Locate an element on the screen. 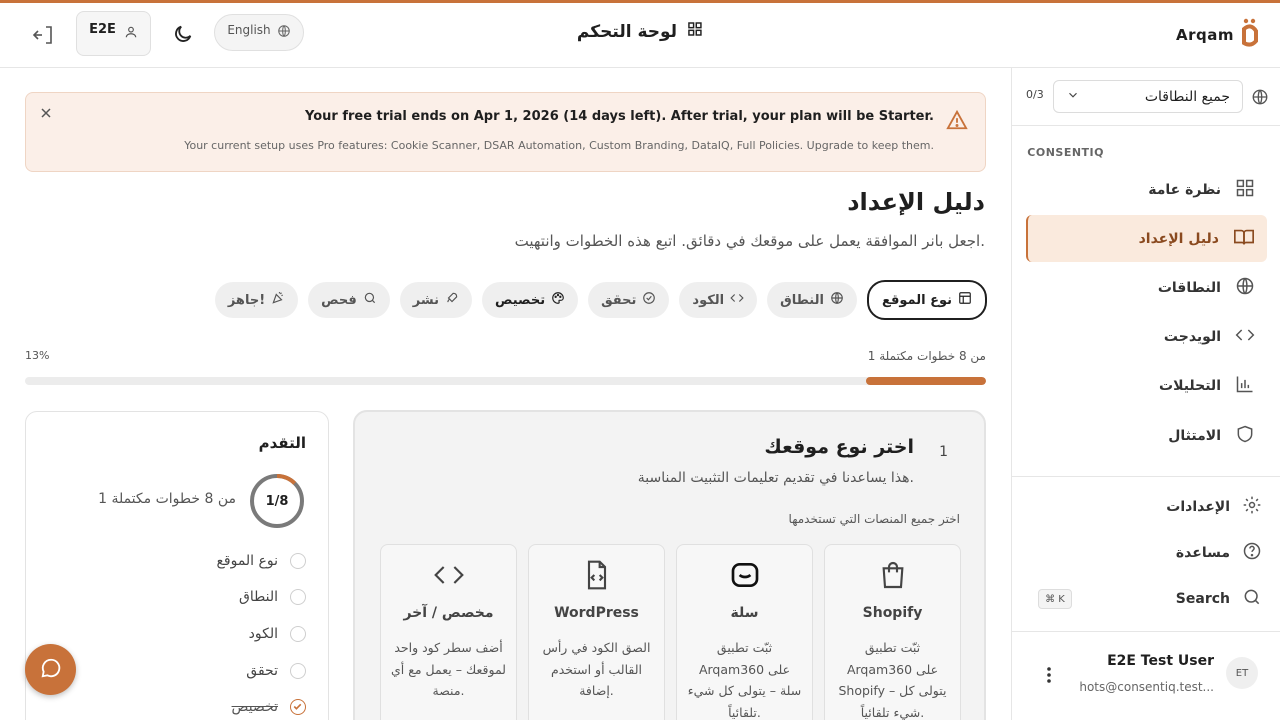 This screenshot has width=1280, height=720. progress-step-label: نوع الموقع is located at coordinates (247, 561).